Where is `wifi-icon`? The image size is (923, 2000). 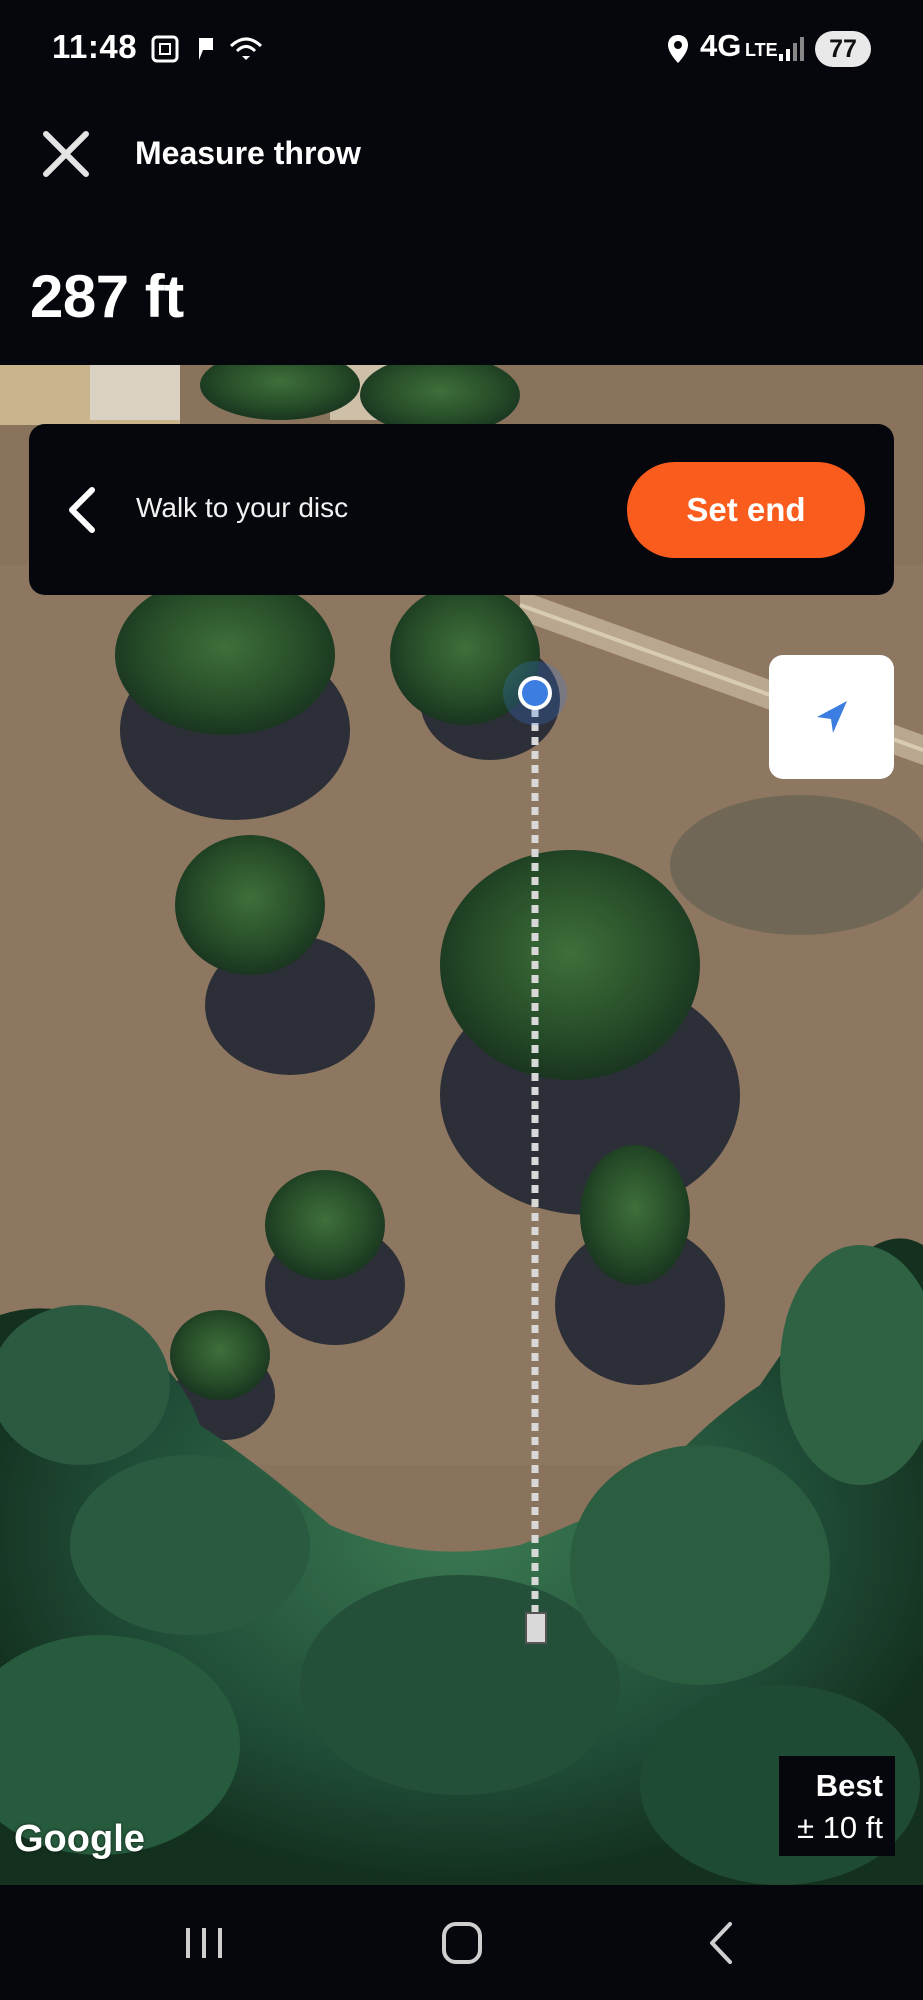 wifi-icon is located at coordinates (246, 48).